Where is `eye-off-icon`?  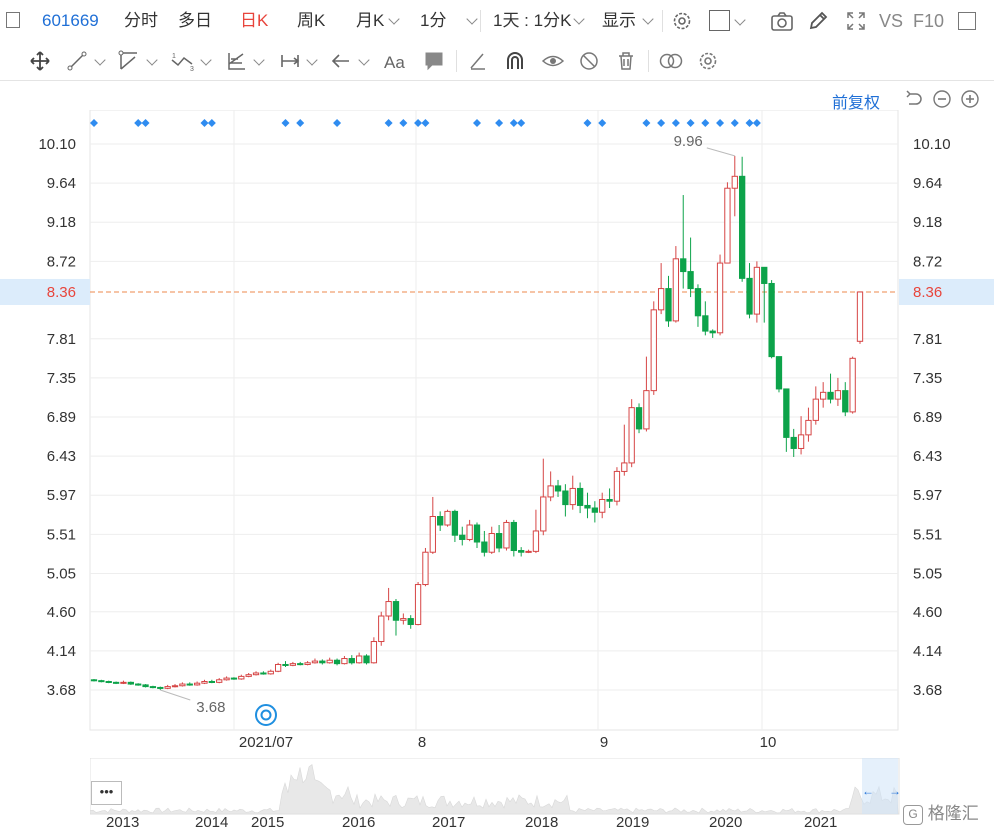
eye-off-icon is located at coordinates (589, 61).